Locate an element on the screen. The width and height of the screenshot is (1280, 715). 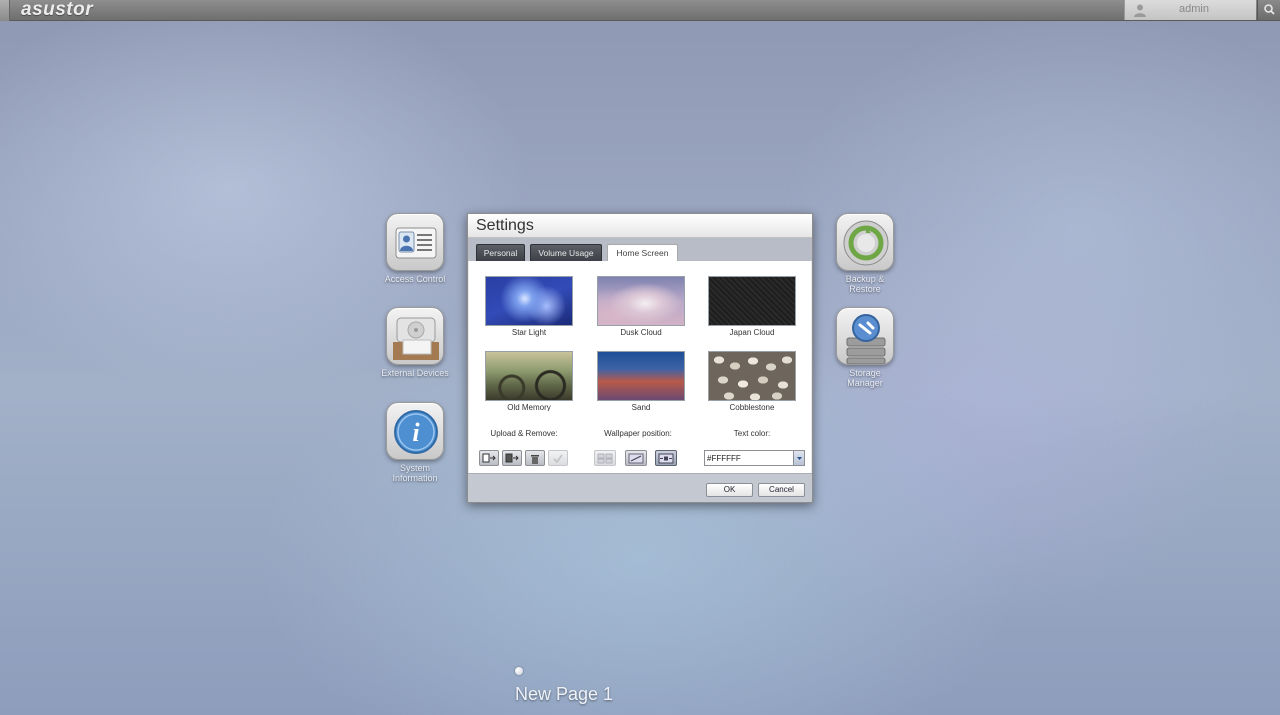
text-color-dropdown is located at coordinates (798, 458).